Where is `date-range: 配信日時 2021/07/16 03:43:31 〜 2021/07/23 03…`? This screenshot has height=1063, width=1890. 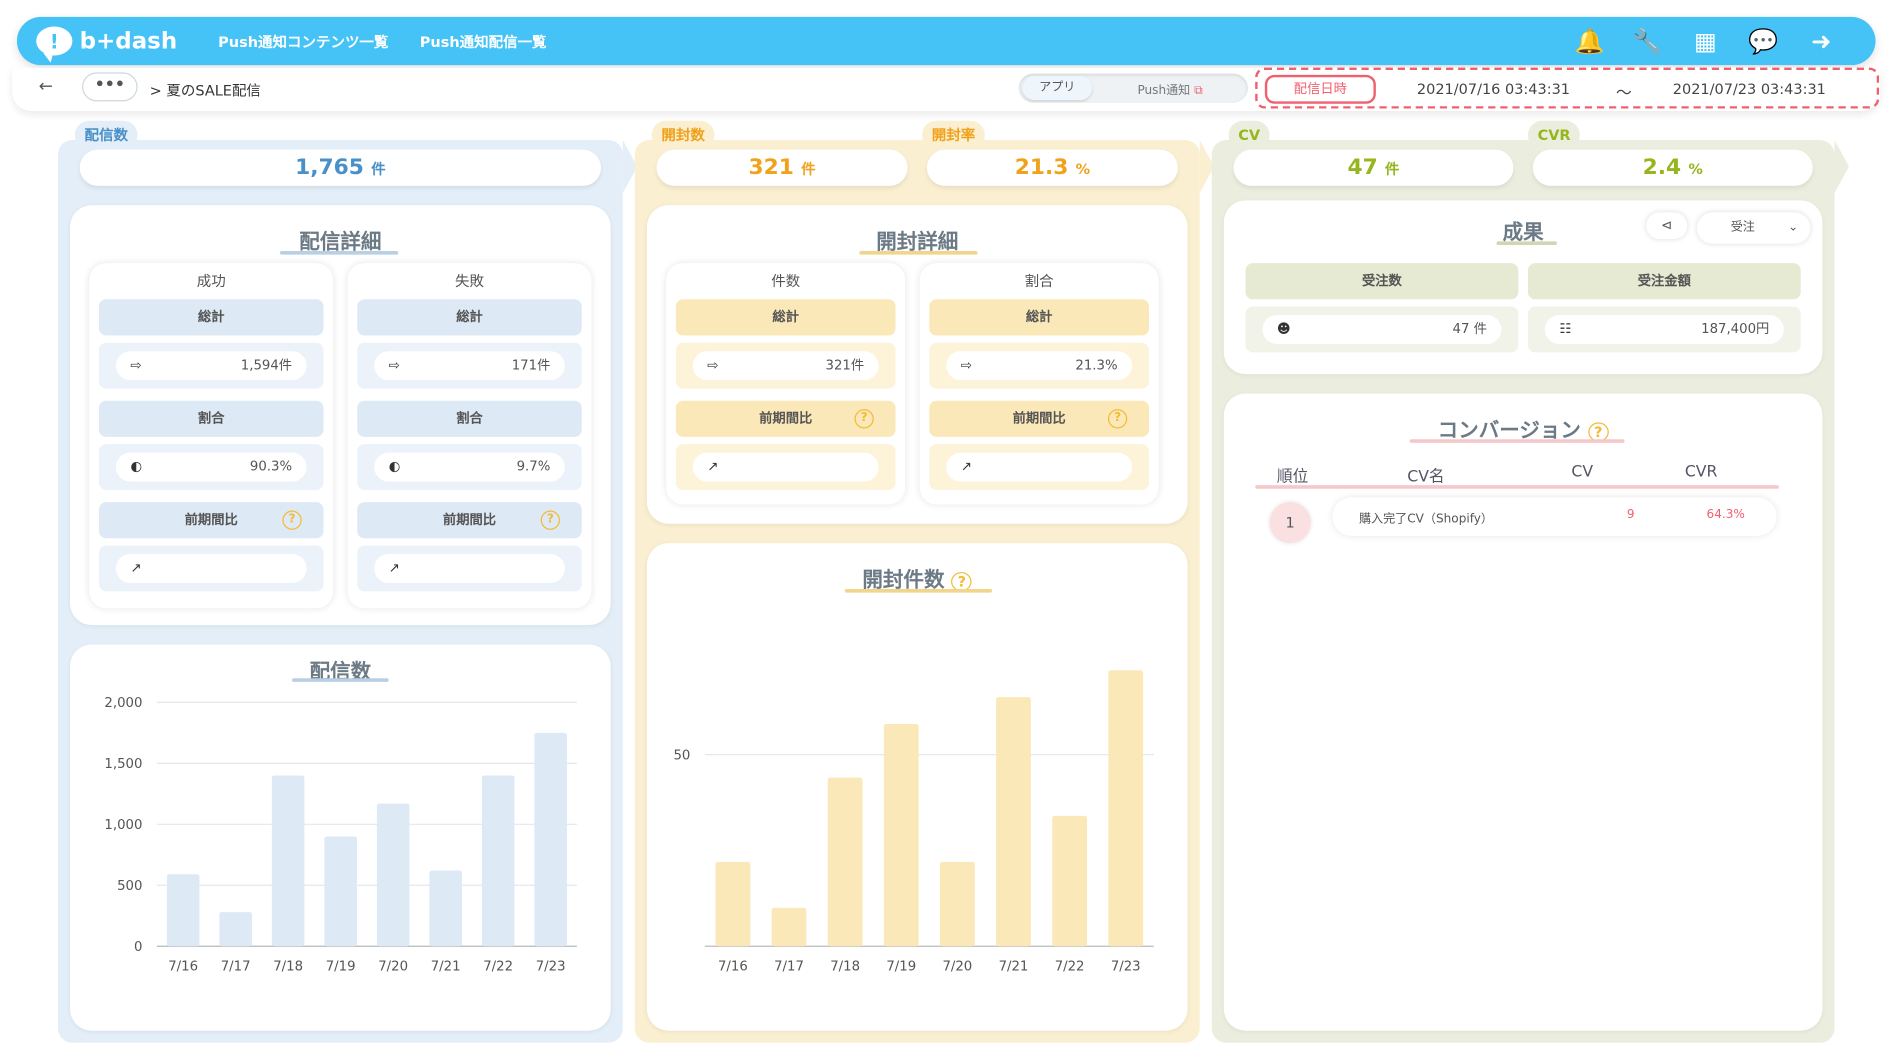
date-range: 配信日時 2021/07/16 03:43:31 〜 2021/07/23 03… is located at coordinates (1567, 88).